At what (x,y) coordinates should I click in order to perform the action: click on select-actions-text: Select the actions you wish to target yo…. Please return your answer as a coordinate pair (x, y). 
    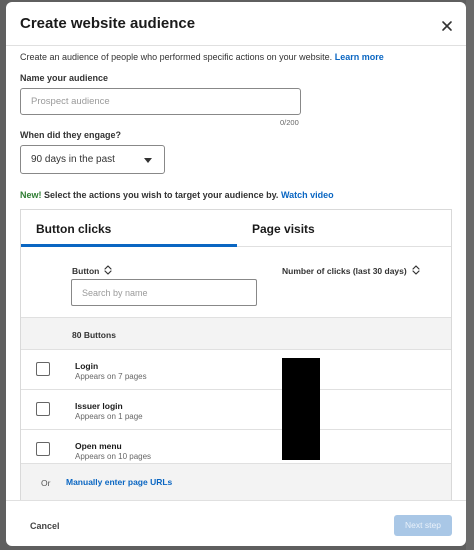
    Looking at the image, I should click on (161, 195).